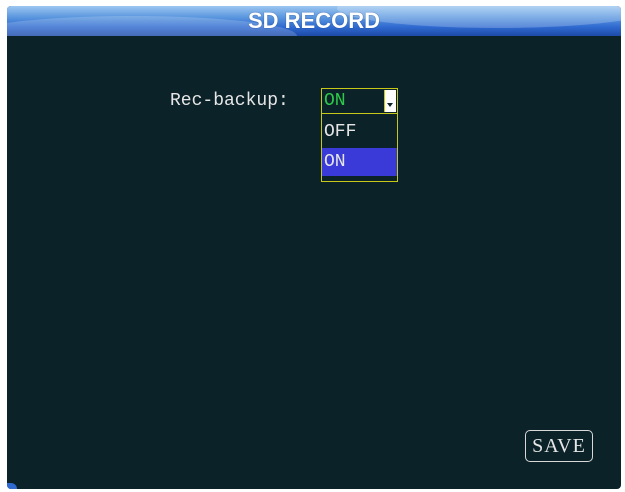 This screenshot has height=492, width=625. Describe the element at coordinates (359, 101) in the screenshot. I see `rec-backup-select: ON` at that location.